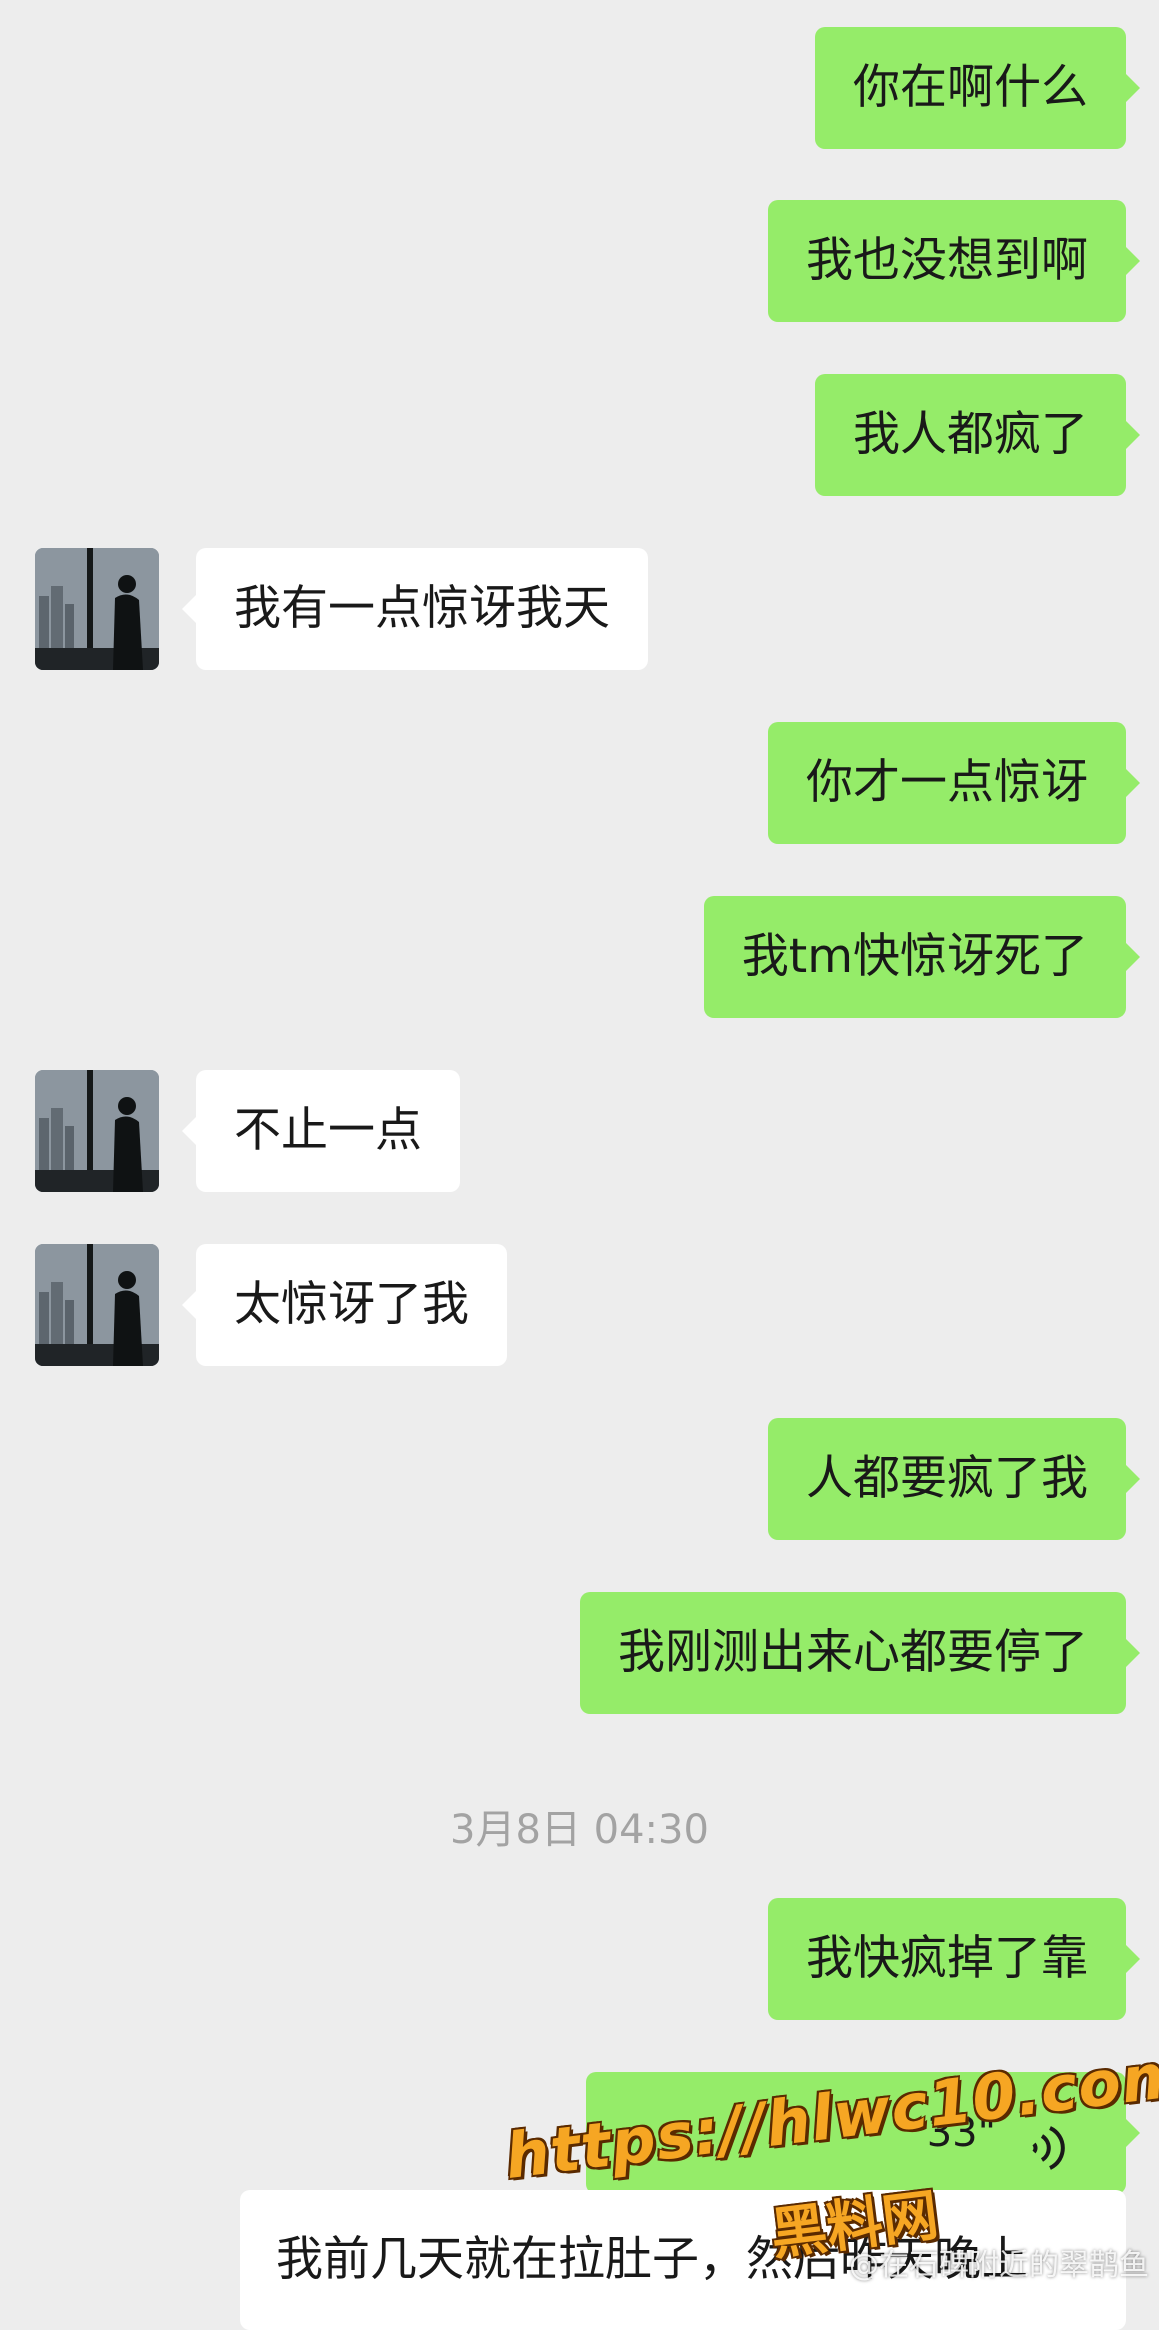 The width and height of the screenshot is (1159, 2330). What do you see at coordinates (954, 261) in the screenshot?
I see `my-message-bubble: 我也没想到啊` at bounding box center [954, 261].